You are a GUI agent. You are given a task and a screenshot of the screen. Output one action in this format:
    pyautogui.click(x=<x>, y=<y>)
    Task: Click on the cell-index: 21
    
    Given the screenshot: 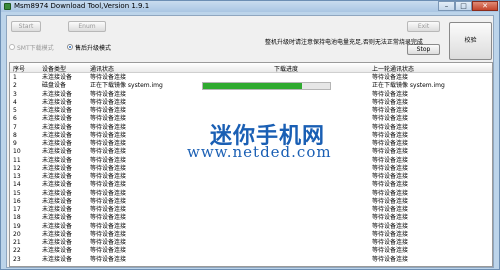 What is the action you would take?
    pyautogui.click(x=17, y=242)
    